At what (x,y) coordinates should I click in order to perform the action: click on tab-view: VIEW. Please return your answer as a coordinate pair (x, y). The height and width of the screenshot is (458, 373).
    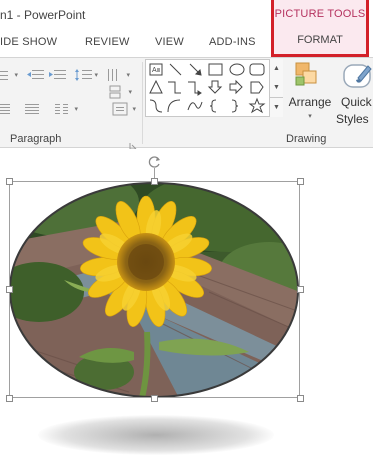
    Looking at the image, I should click on (169, 42).